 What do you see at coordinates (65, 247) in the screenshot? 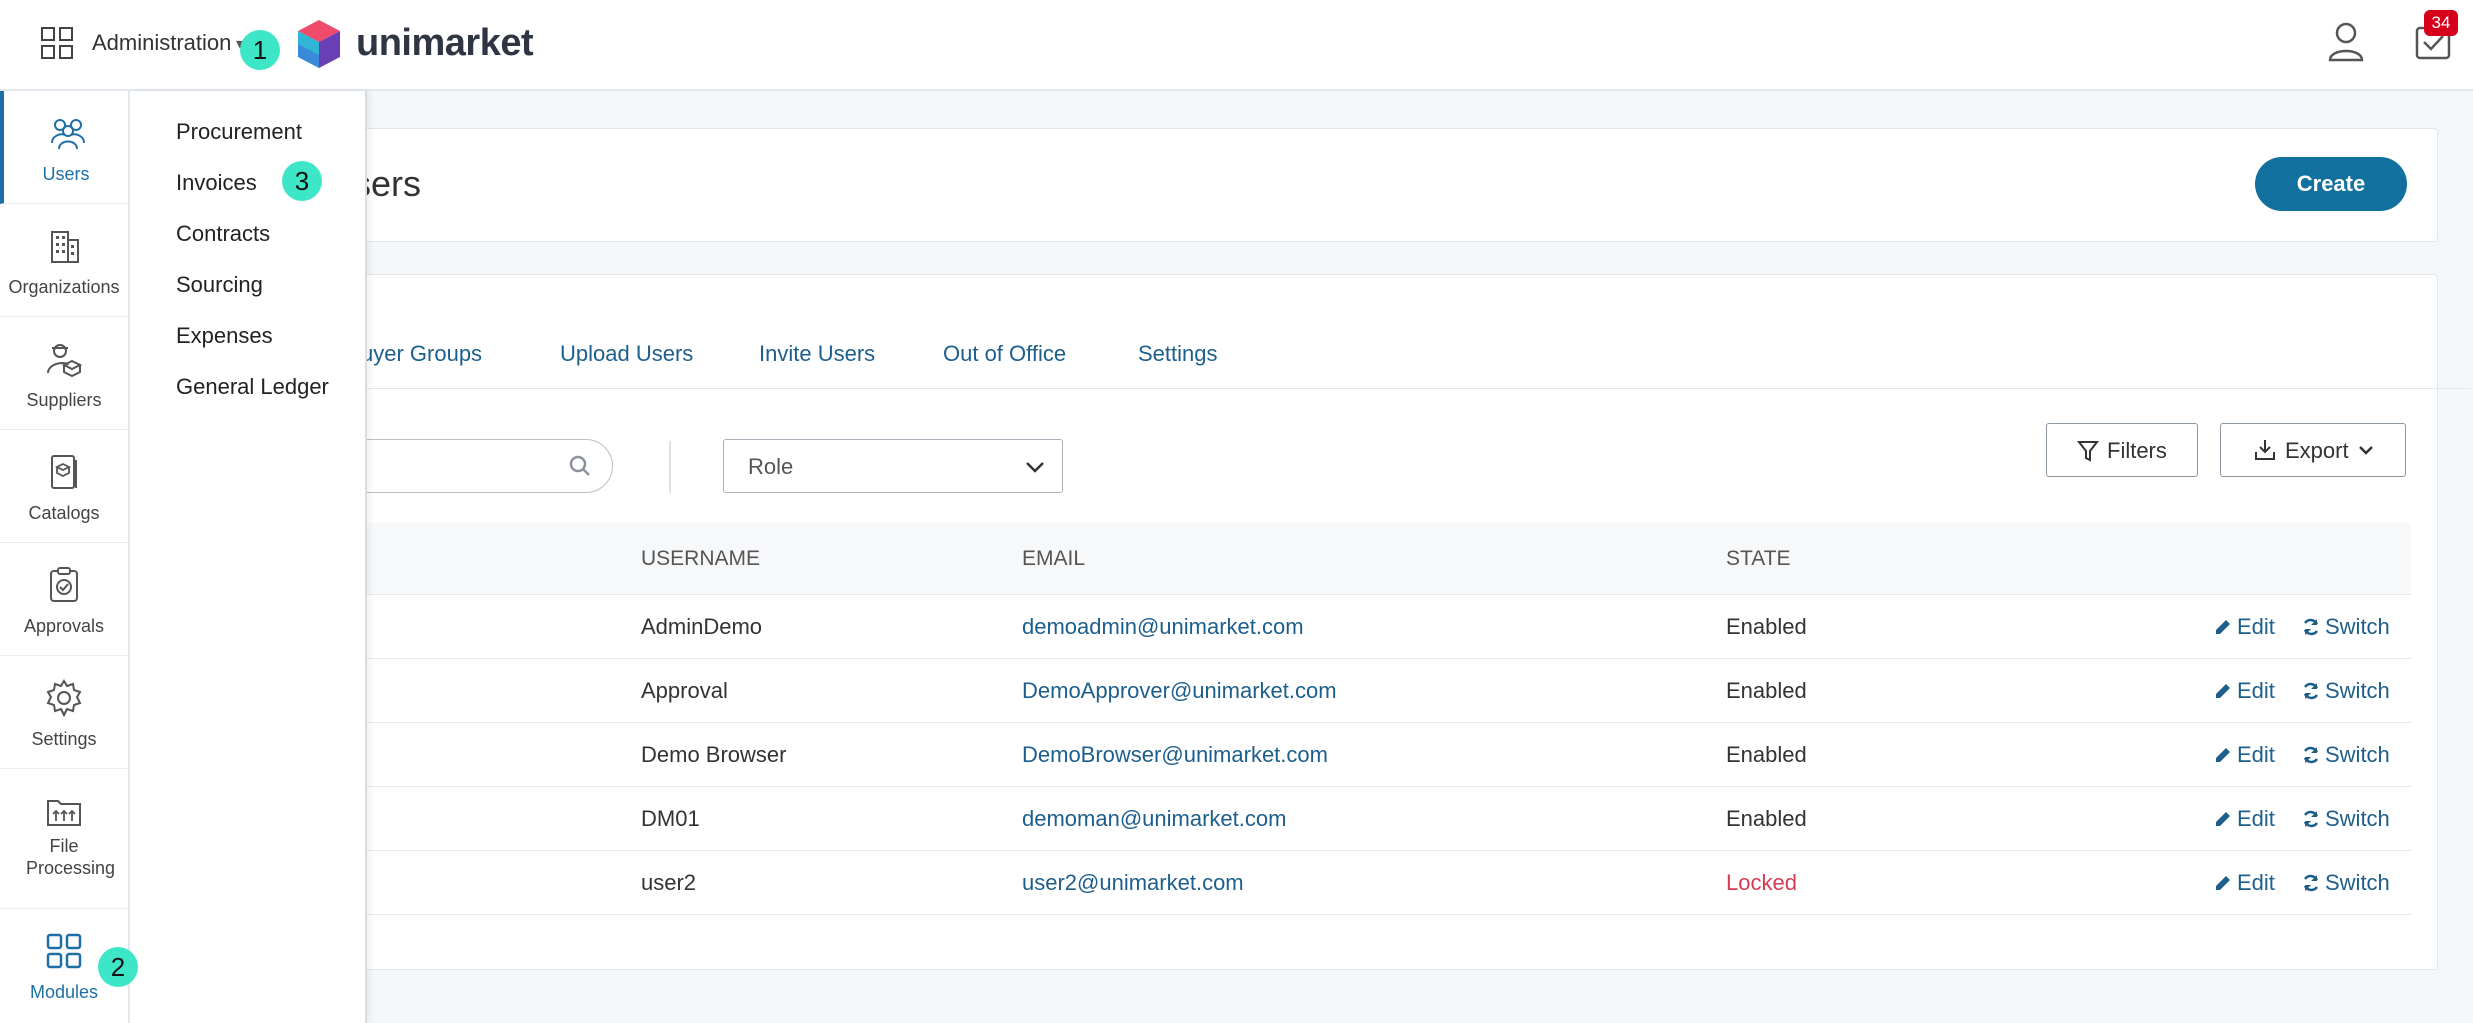
I see `building-icon` at bounding box center [65, 247].